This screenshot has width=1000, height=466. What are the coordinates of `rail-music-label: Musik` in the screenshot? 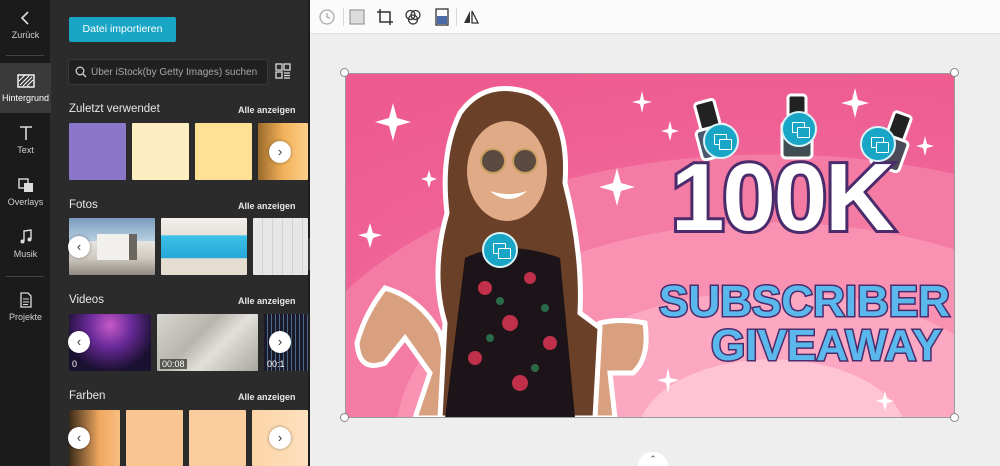 It's located at (25, 254).